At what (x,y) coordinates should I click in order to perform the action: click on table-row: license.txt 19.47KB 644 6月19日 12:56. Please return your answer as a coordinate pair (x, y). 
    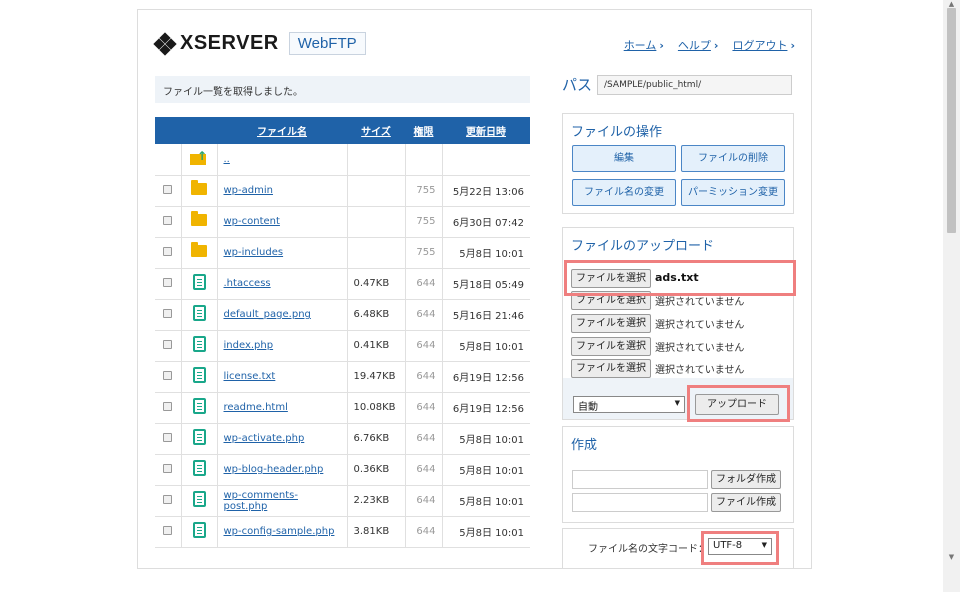
    Looking at the image, I should click on (342, 377).